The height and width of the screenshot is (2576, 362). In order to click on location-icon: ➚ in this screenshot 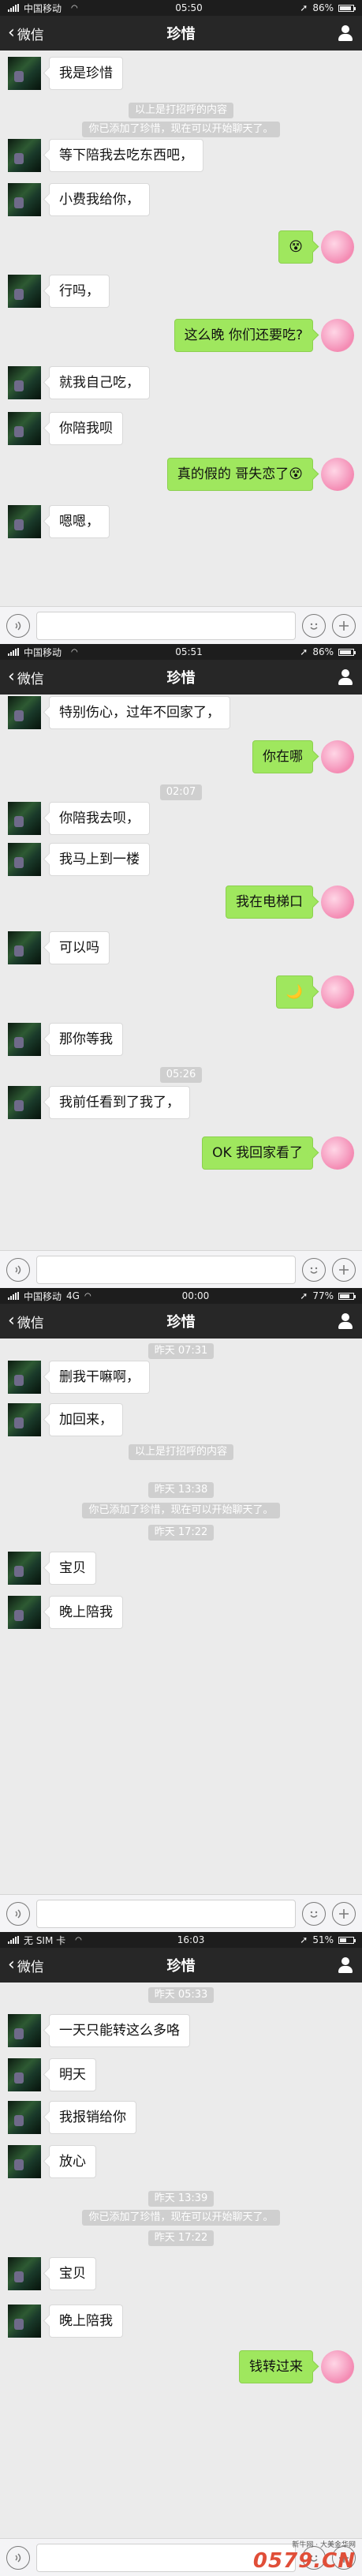, I will do `click(304, 7)`.